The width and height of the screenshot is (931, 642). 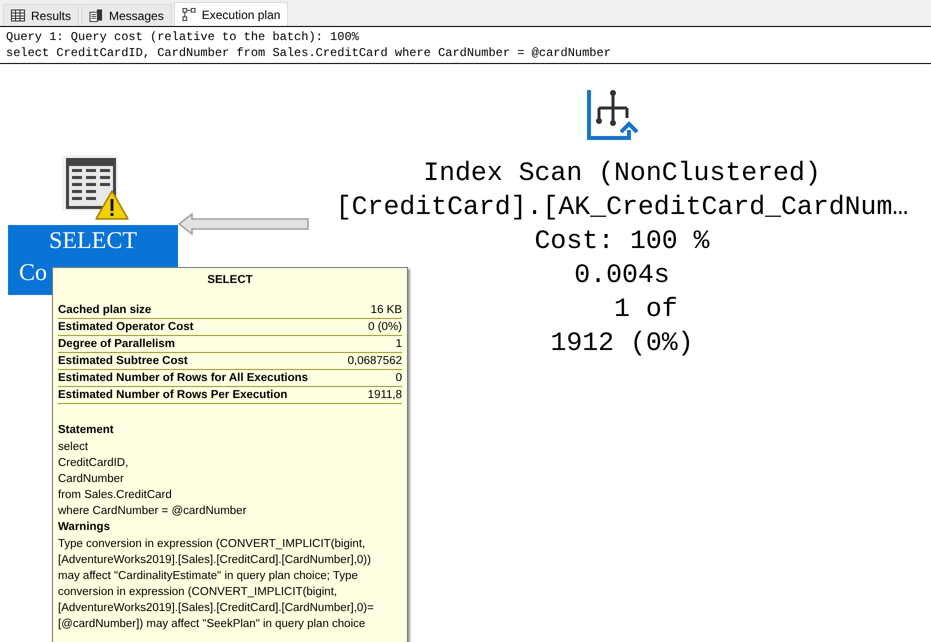 What do you see at coordinates (216, 608) in the screenshot?
I see `section-text: [AdventureWorks2019].[Sales].[CreditCard].[CardNumber],0)=` at bounding box center [216, 608].